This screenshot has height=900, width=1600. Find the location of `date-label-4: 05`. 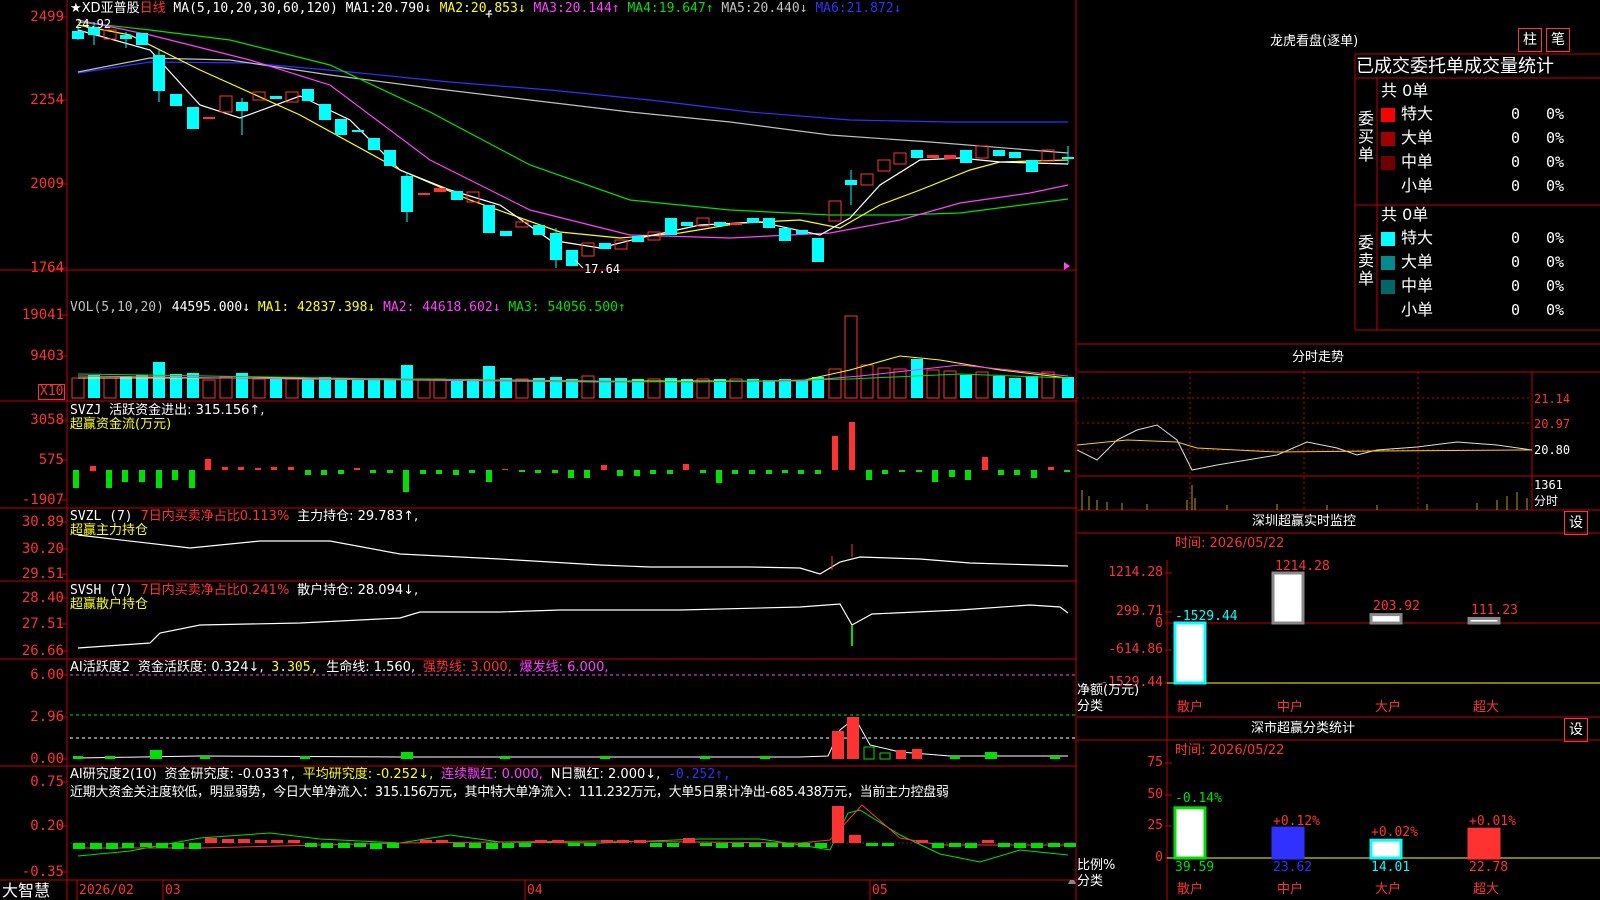

date-label-4: 05 is located at coordinates (880, 890).